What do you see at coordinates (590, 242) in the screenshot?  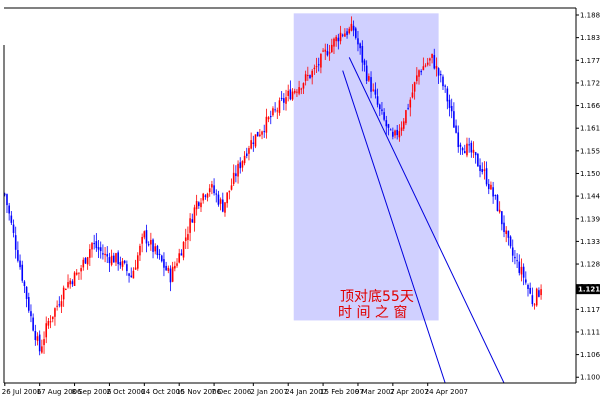 I see `price-tick-label: 1.1335` at bounding box center [590, 242].